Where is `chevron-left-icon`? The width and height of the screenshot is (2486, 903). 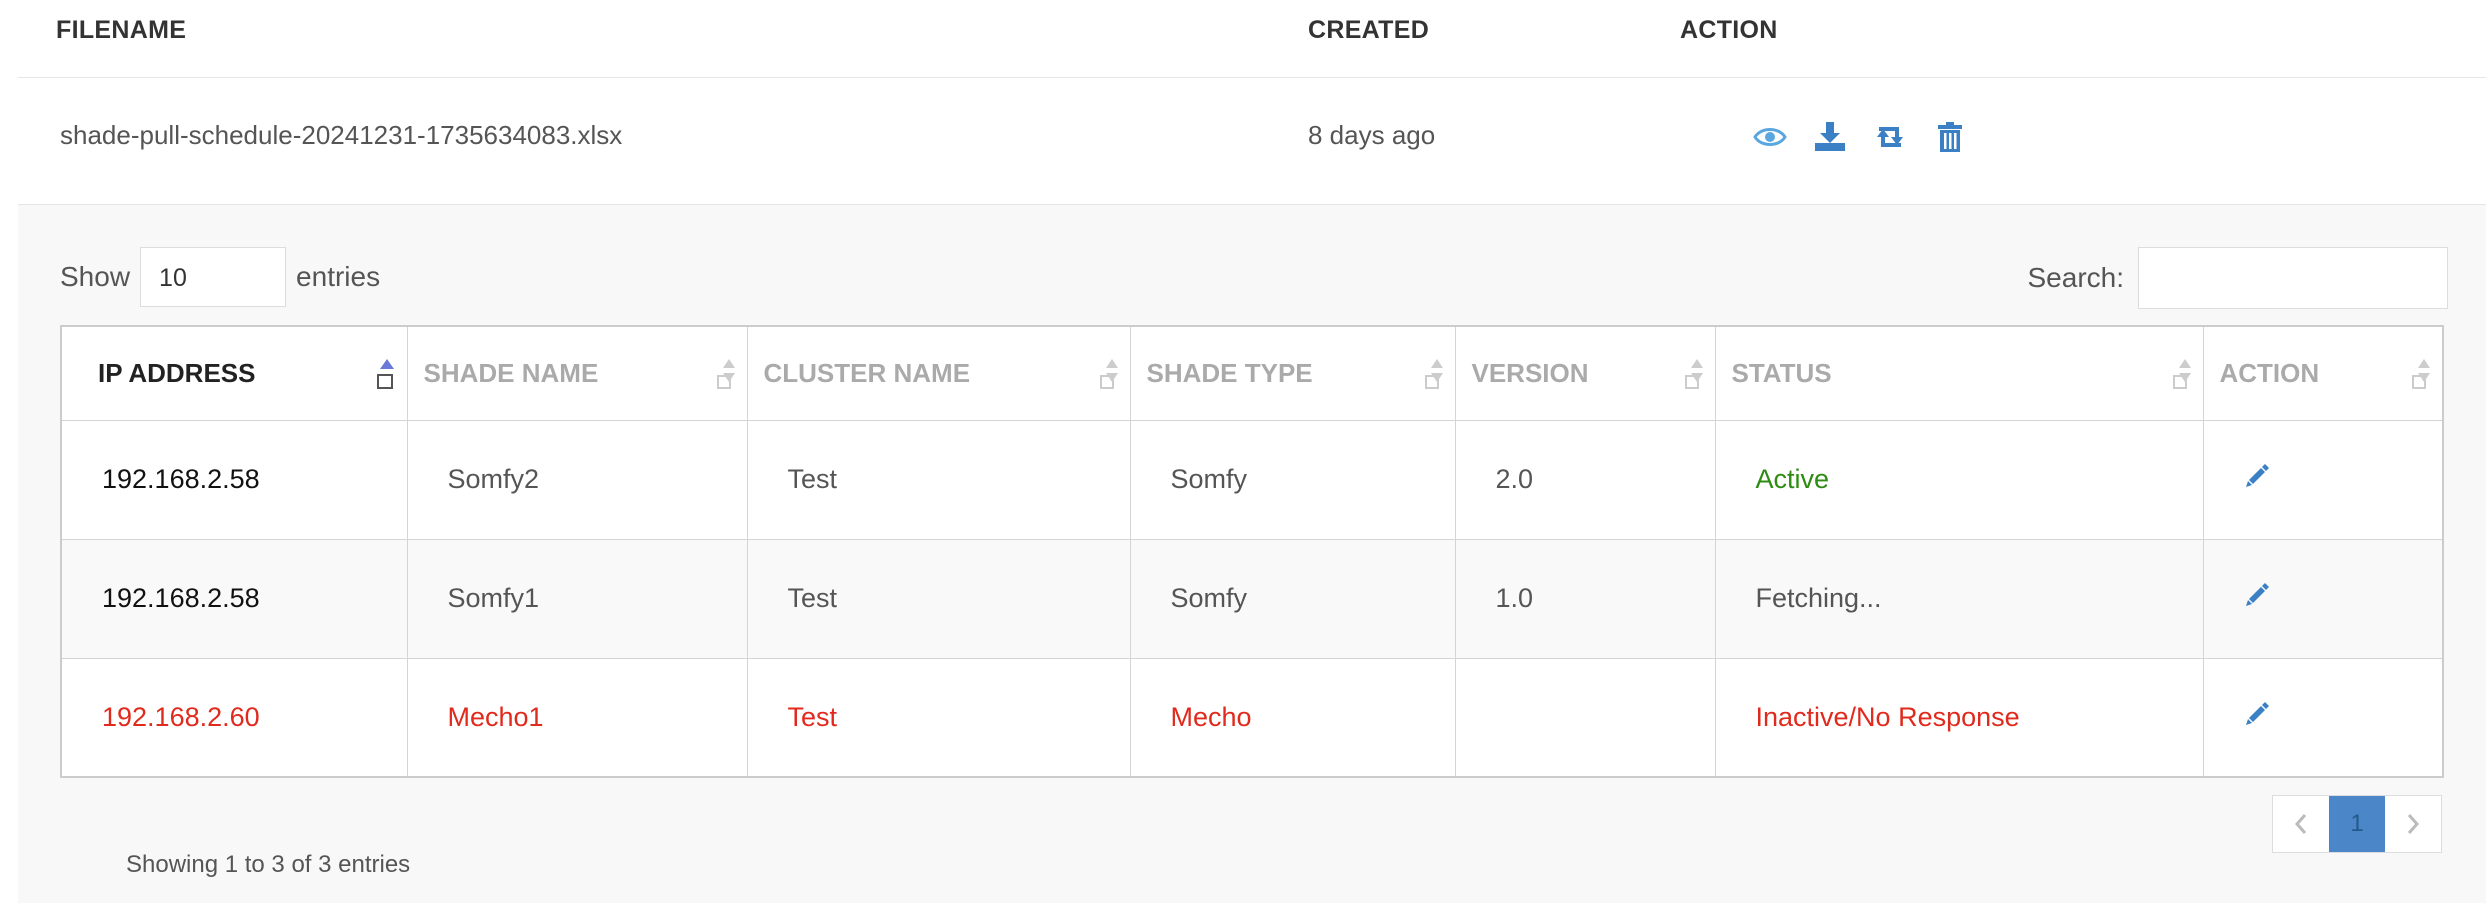 chevron-left-icon is located at coordinates (2300, 824).